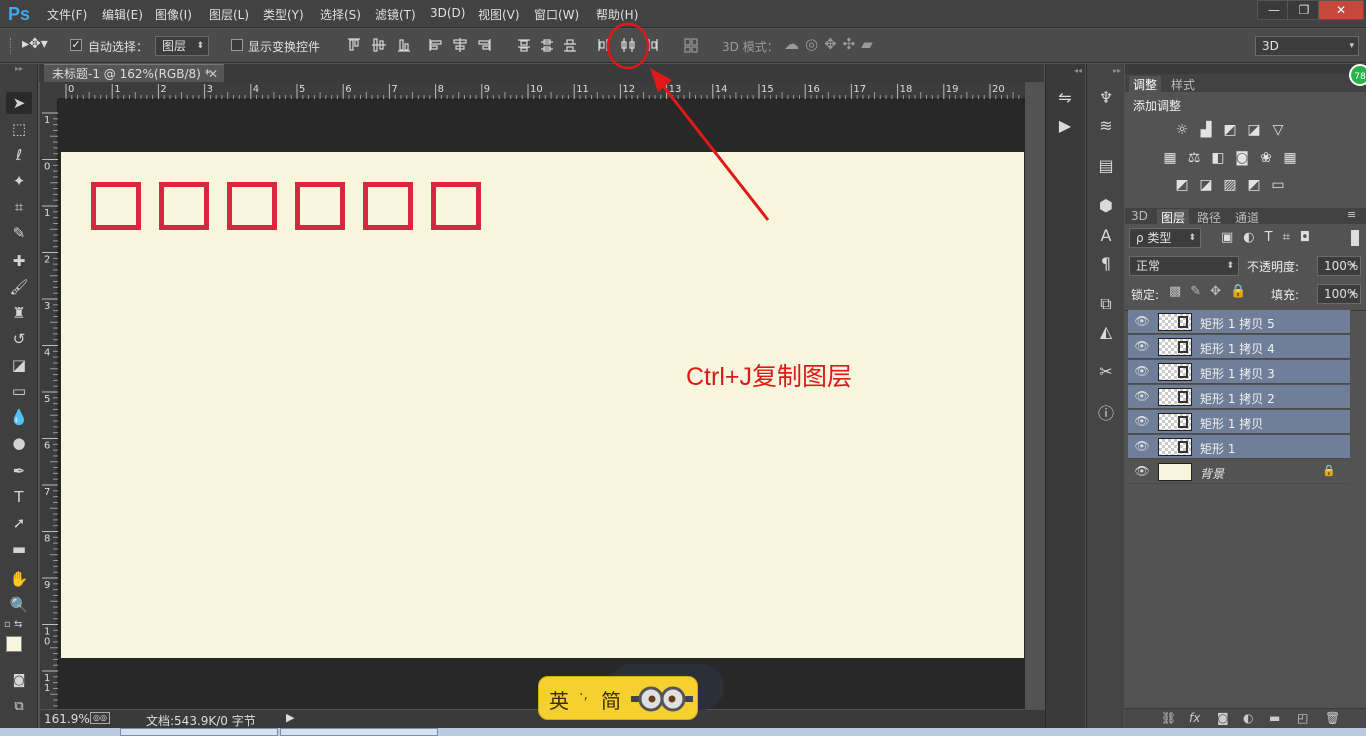 This screenshot has height=736, width=1366. Describe the element at coordinates (1194, 718) in the screenshot. I see `fx-icon: fx` at that location.